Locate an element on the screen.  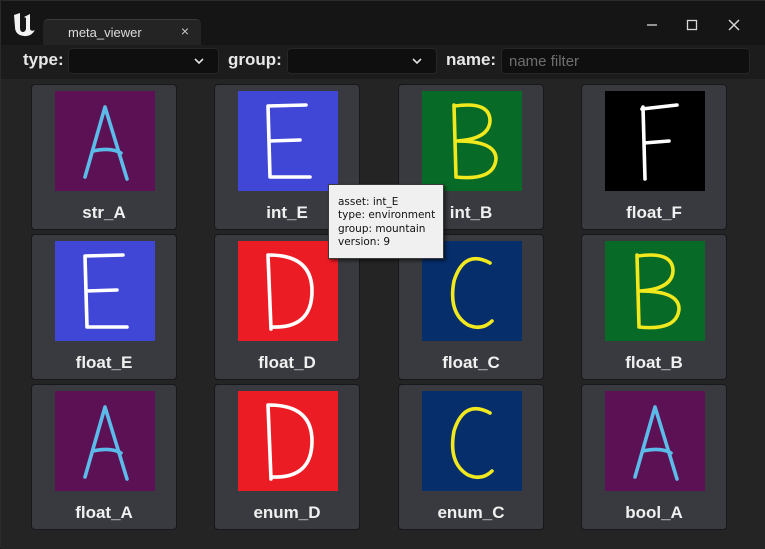
asset-label: enum_C is located at coordinates (471, 512).